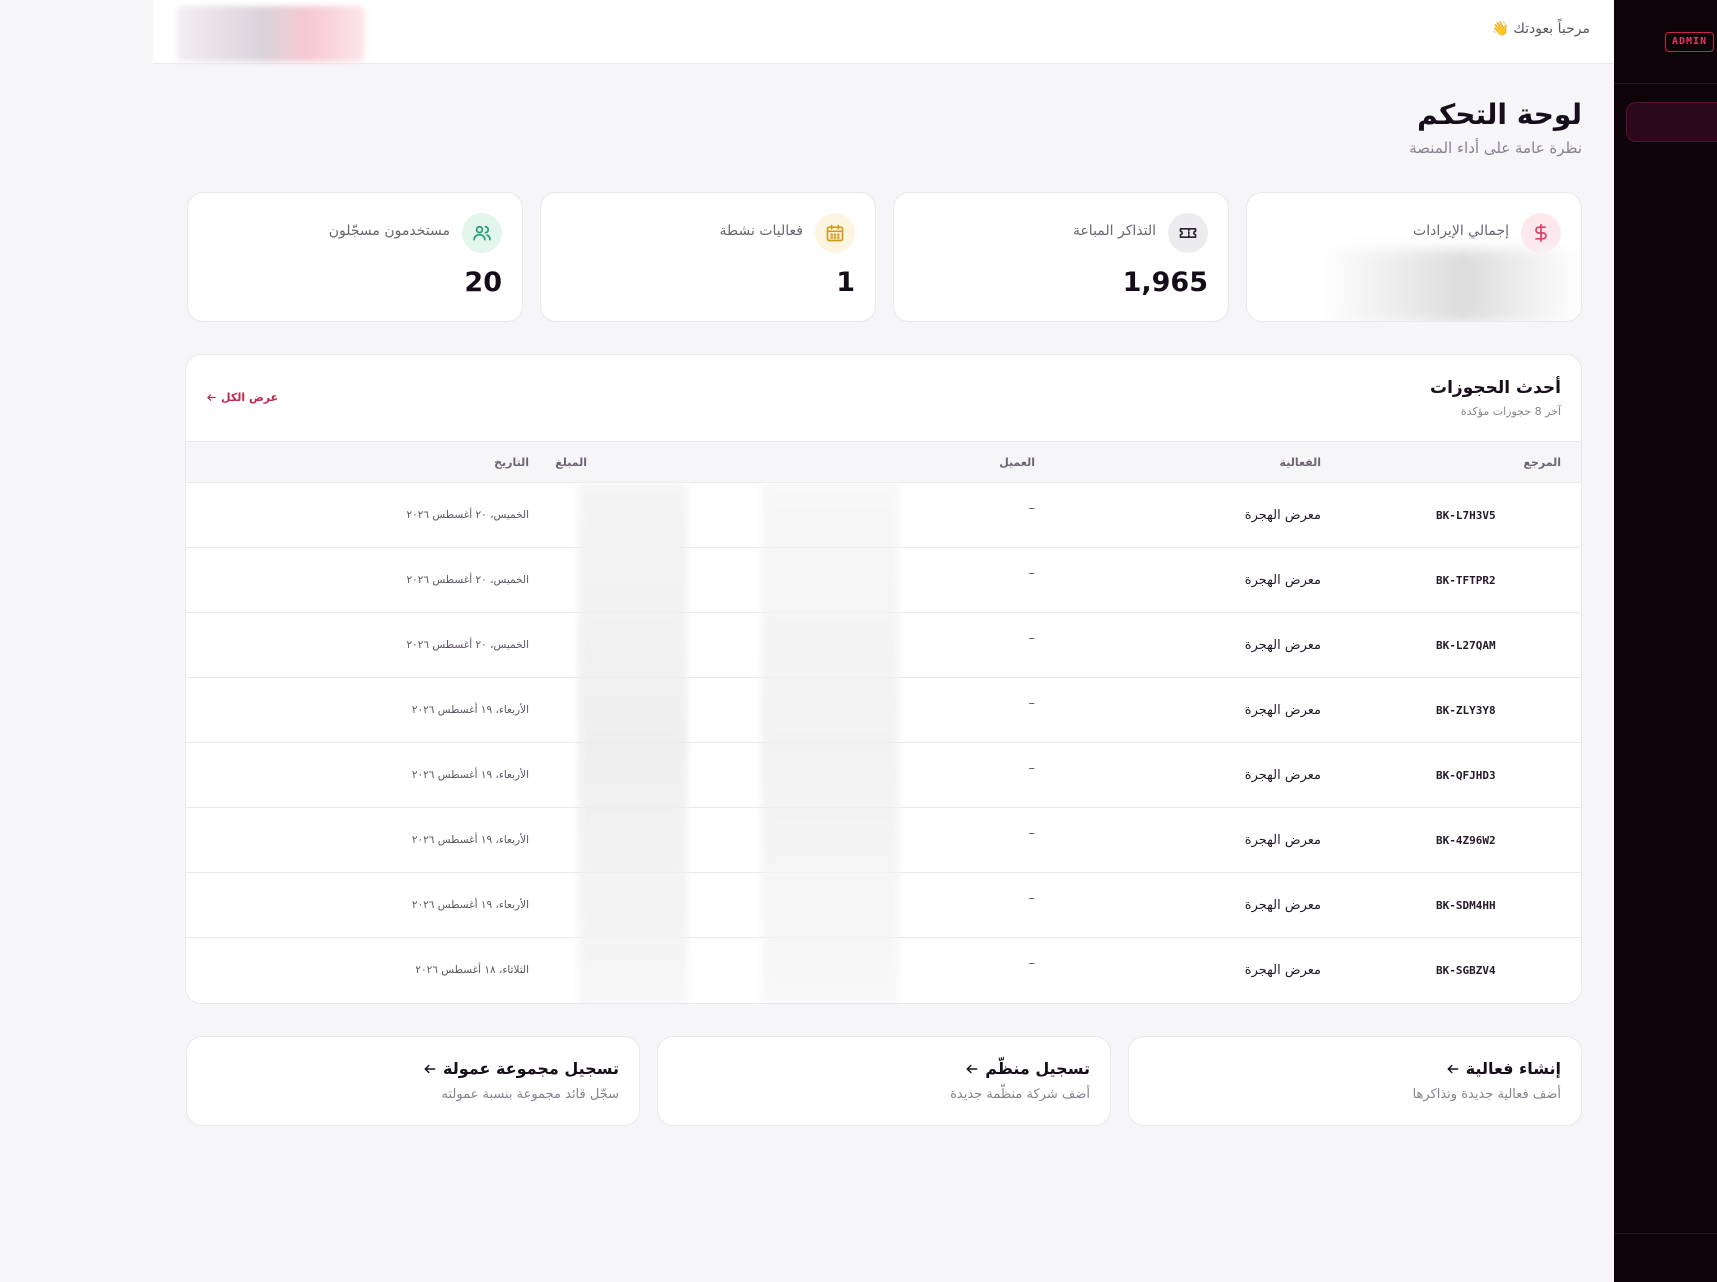 Image resolution: width=1717 pixels, height=1282 pixels. What do you see at coordinates (1061, 257) in the screenshot?
I see `stat-card-tickets: التذاكر المباعة 1,965` at bounding box center [1061, 257].